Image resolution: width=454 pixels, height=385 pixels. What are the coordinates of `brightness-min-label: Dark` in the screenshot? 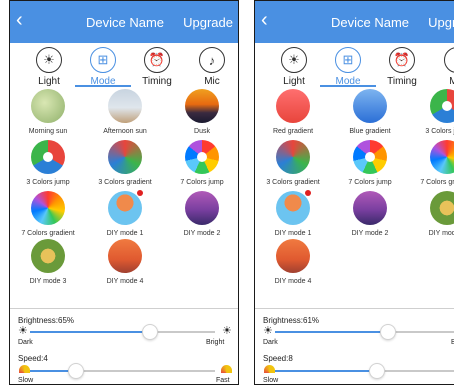 It's located at (25, 342).